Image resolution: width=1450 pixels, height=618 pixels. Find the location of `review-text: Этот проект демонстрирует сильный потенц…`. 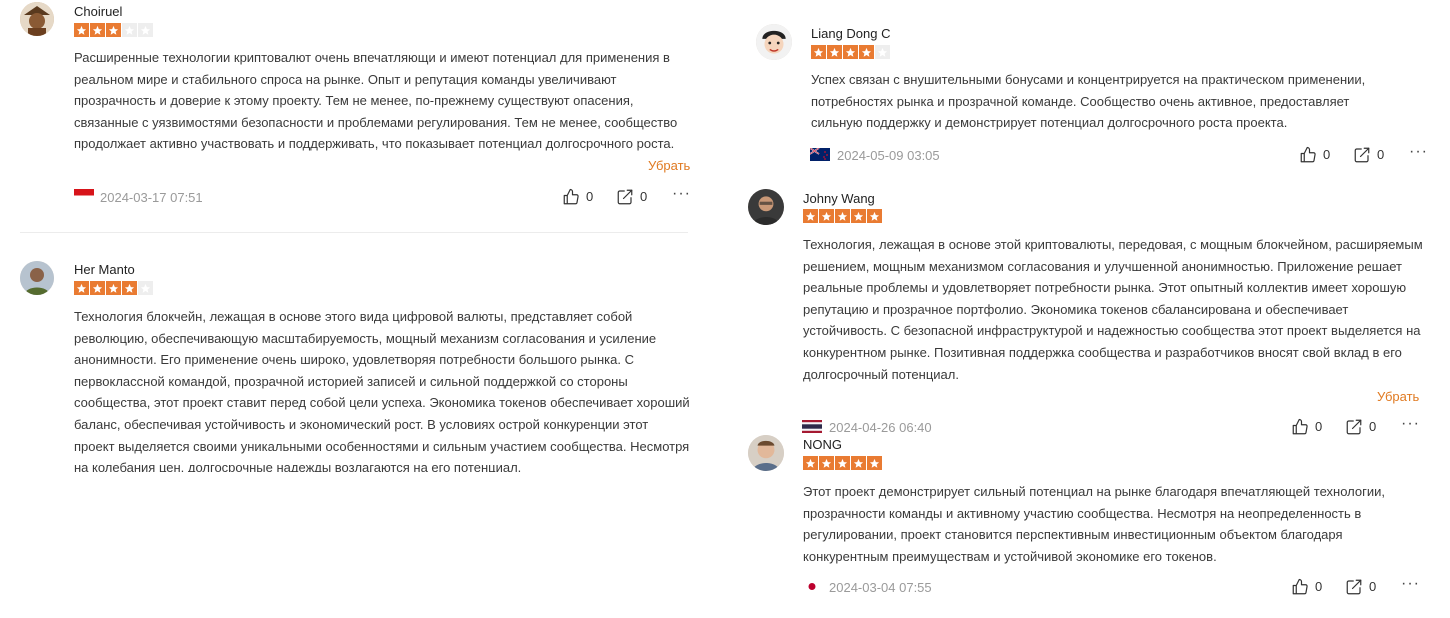

review-text: Этот проект демонстрирует сильный потенц… is located at coordinates (1094, 524).